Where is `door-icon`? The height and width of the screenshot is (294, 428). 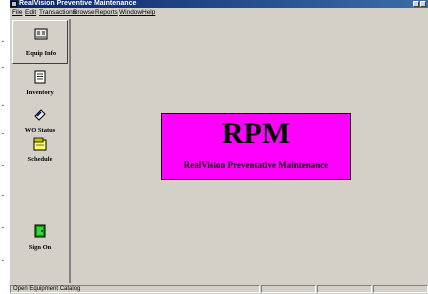
door-icon is located at coordinates (40, 231).